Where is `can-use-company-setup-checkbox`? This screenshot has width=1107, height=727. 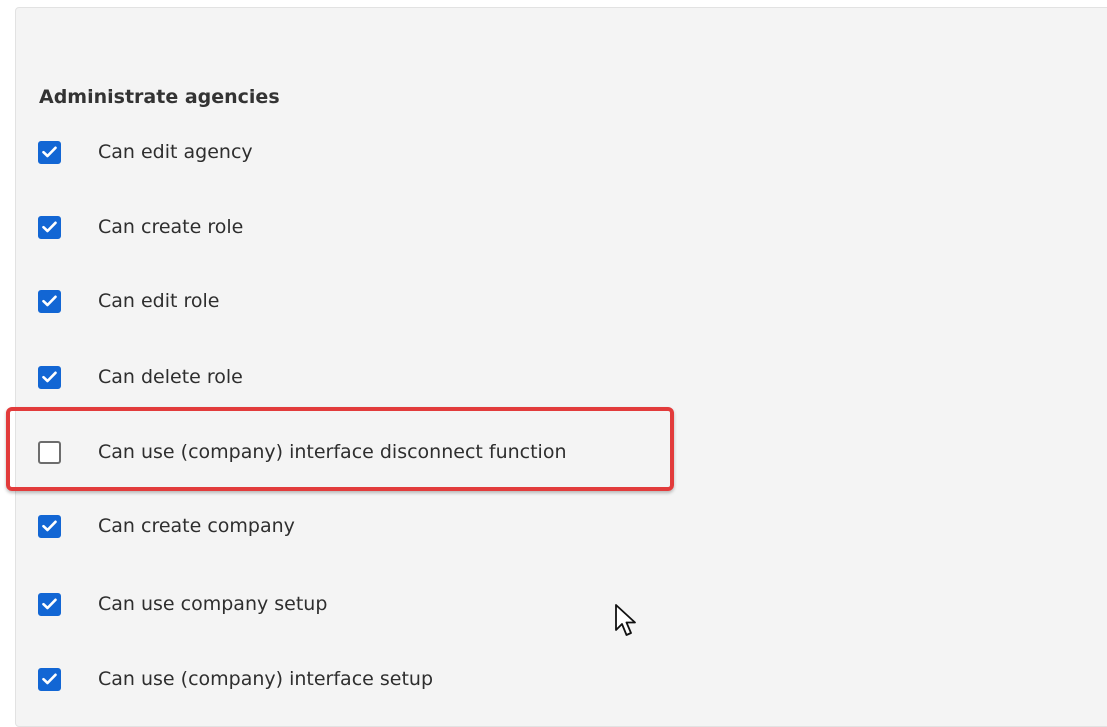 can-use-company-setup-checkbox is located at coordinates (49, 604).